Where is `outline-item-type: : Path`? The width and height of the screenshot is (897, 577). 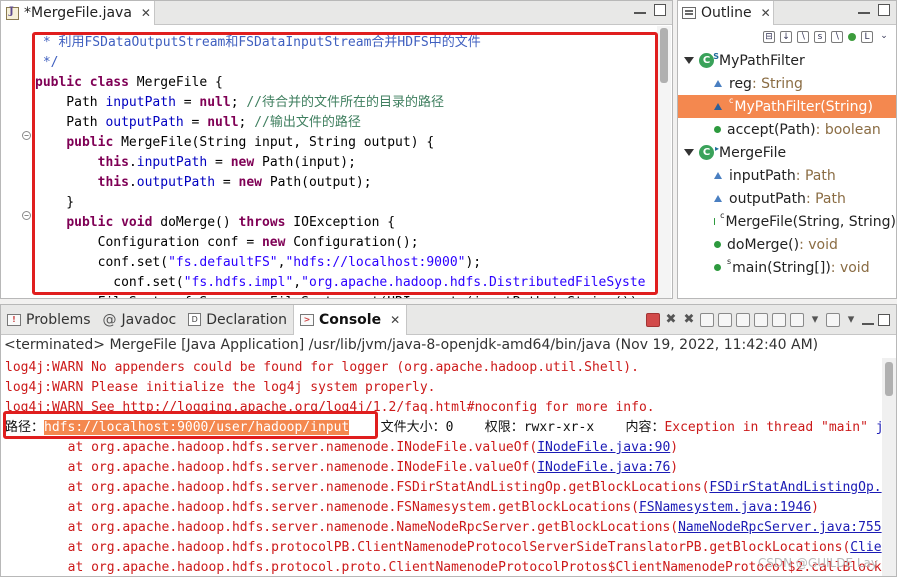 outline-item-type: : Path is located at coordinates (815, 175).